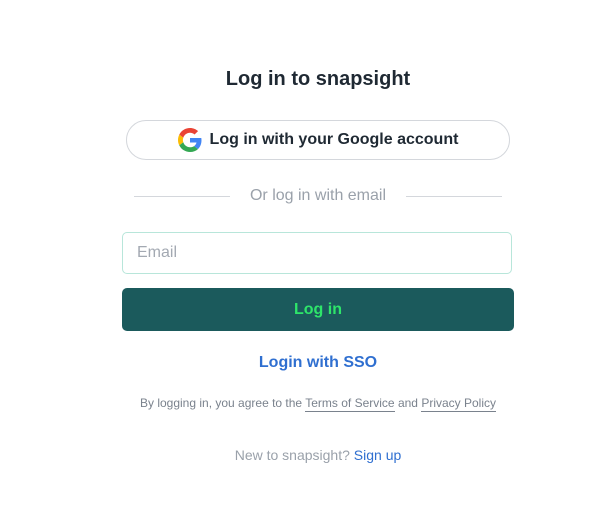 Image resolution: width=606 pixels, height=507 pixels. What do you see at coordinates (317, 253) in the screenshot?
I see `email-field` at bounding box center [317, 253].